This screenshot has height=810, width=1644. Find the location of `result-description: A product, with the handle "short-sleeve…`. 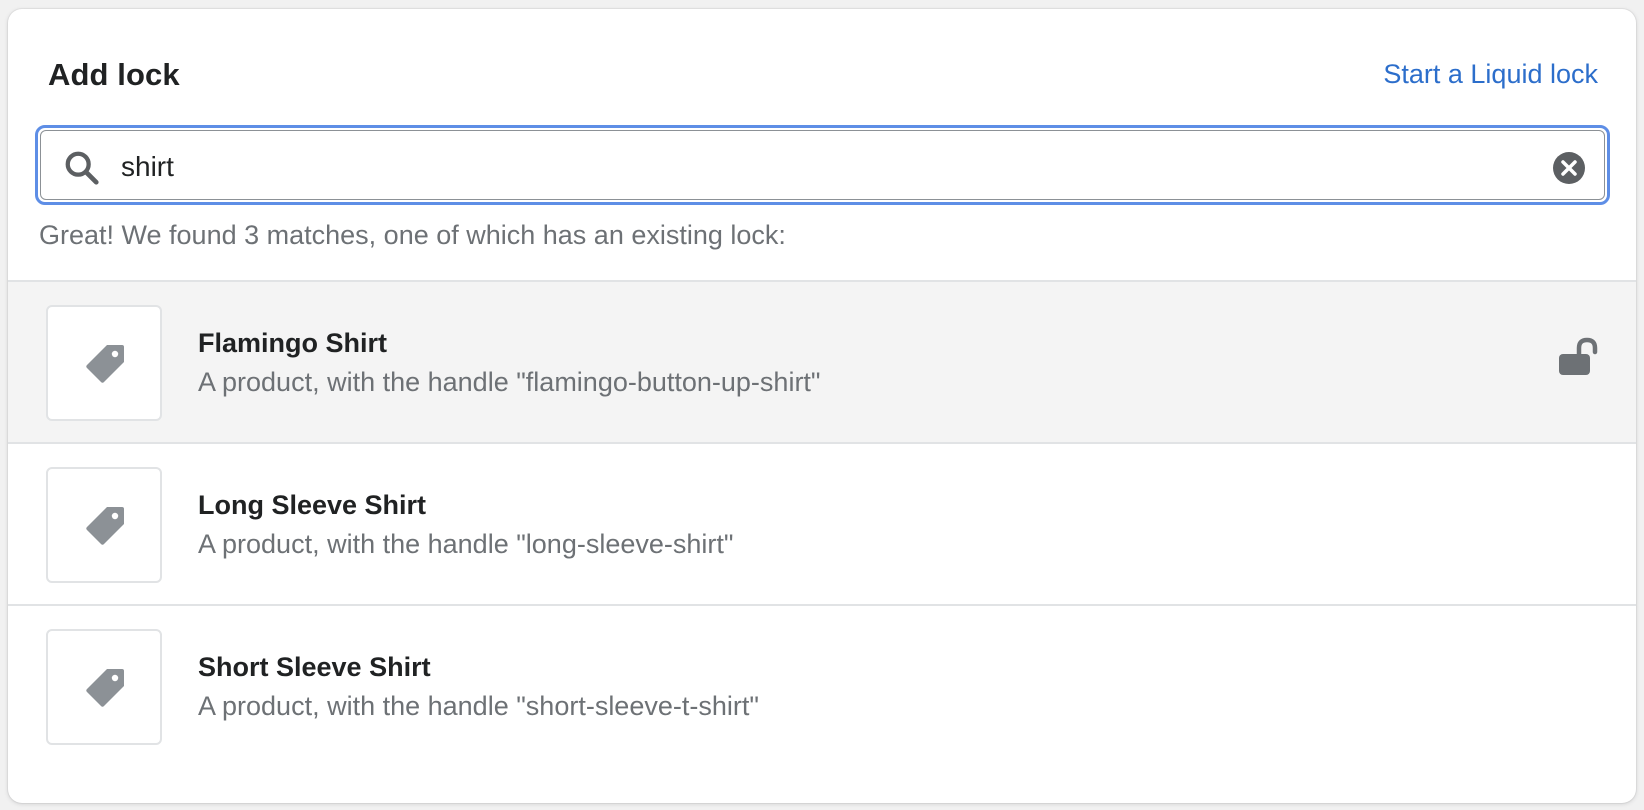

result-description: A product, with the handle "short-sleeve… is located at coordinates (478, 706).